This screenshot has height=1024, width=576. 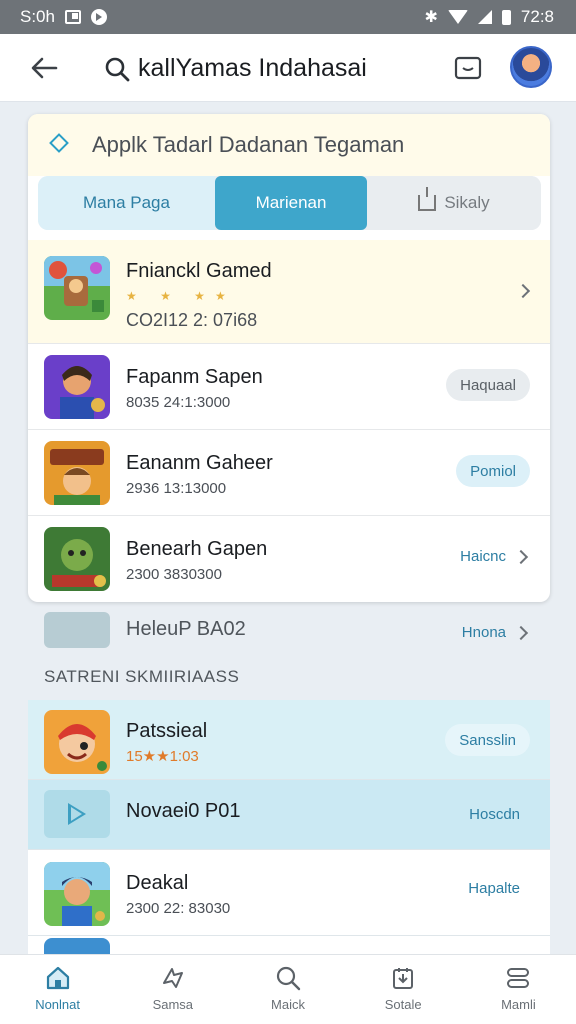 What do you see at coordinates (192, 320) in the screenshot?
I see `app-meta: CO2I12 2: 07i68` at bounding box center [192, 320].